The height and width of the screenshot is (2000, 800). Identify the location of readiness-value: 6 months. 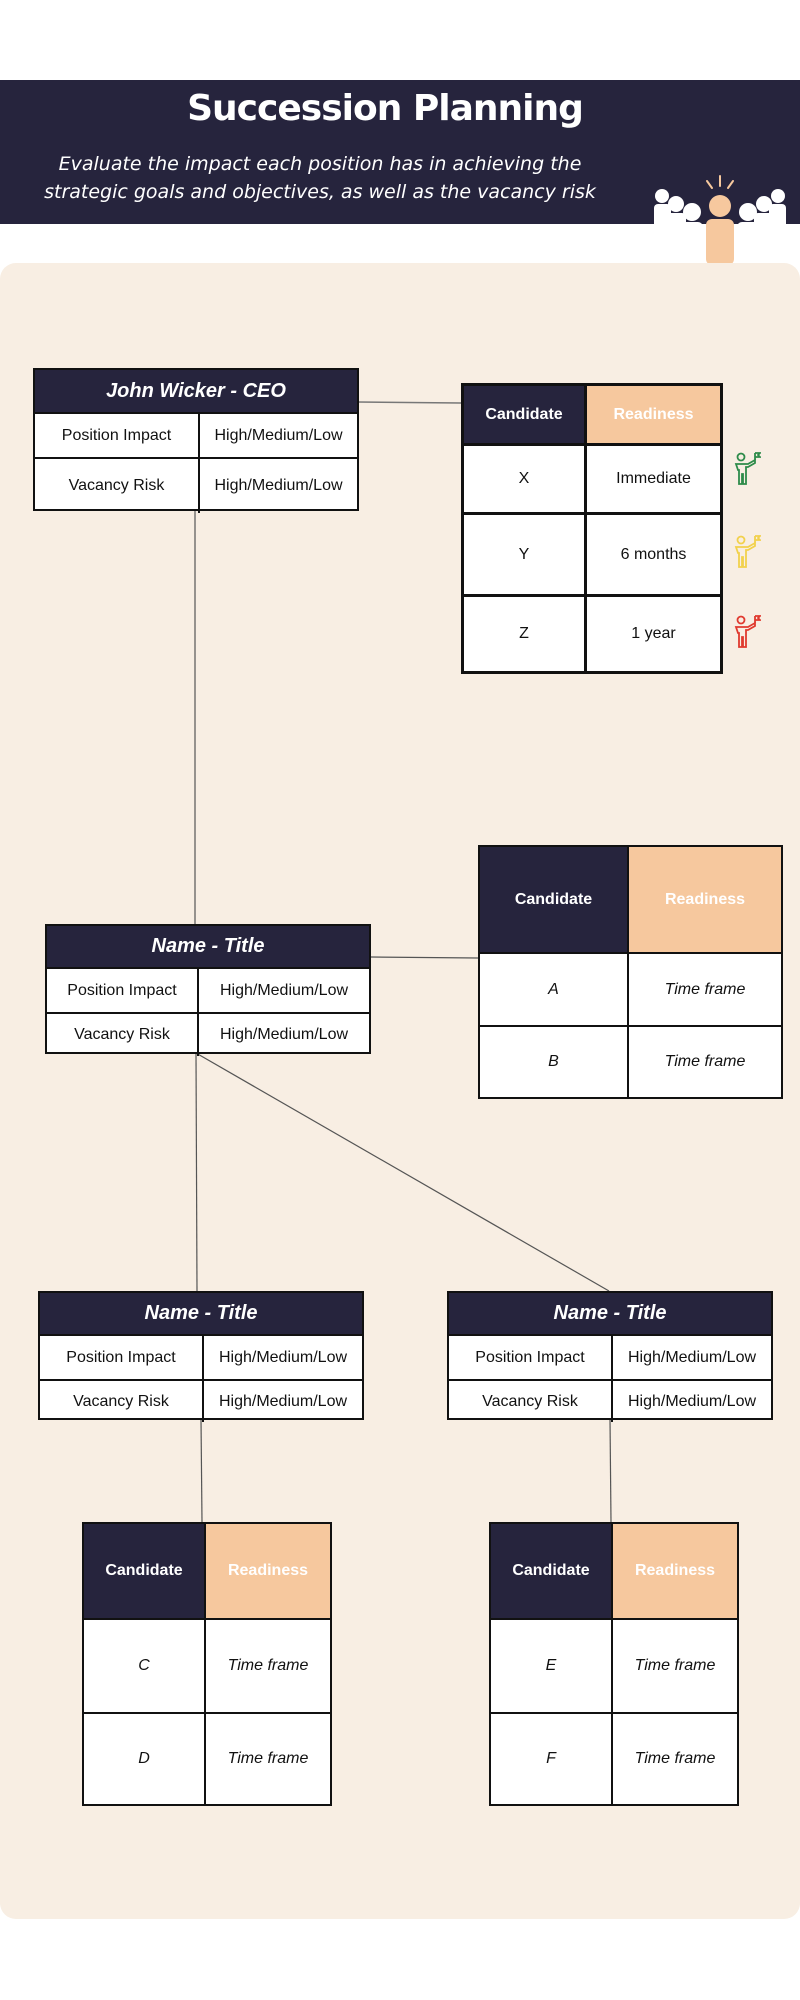
(653, 556).